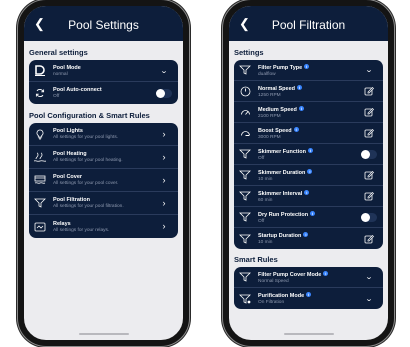 Image resolution: width=410 pixels, height=347 pixels. I want to click on relays-description: All settings for your relays., so click(81, 230).